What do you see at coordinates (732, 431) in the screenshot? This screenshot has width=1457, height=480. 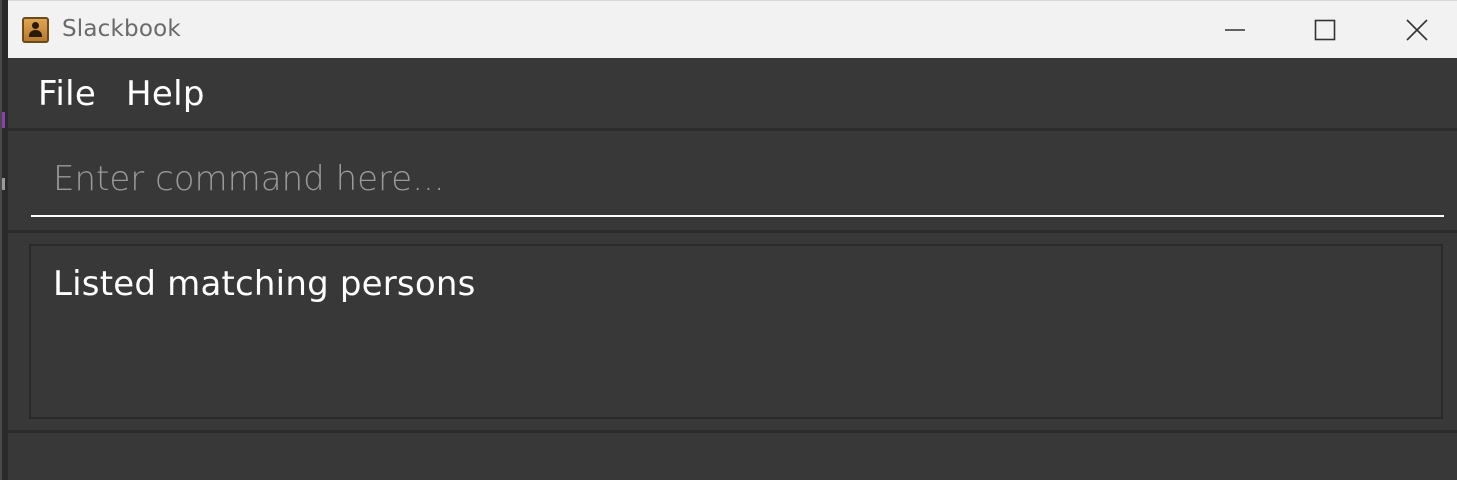 I see `divider` at bounding box center [732, 431].